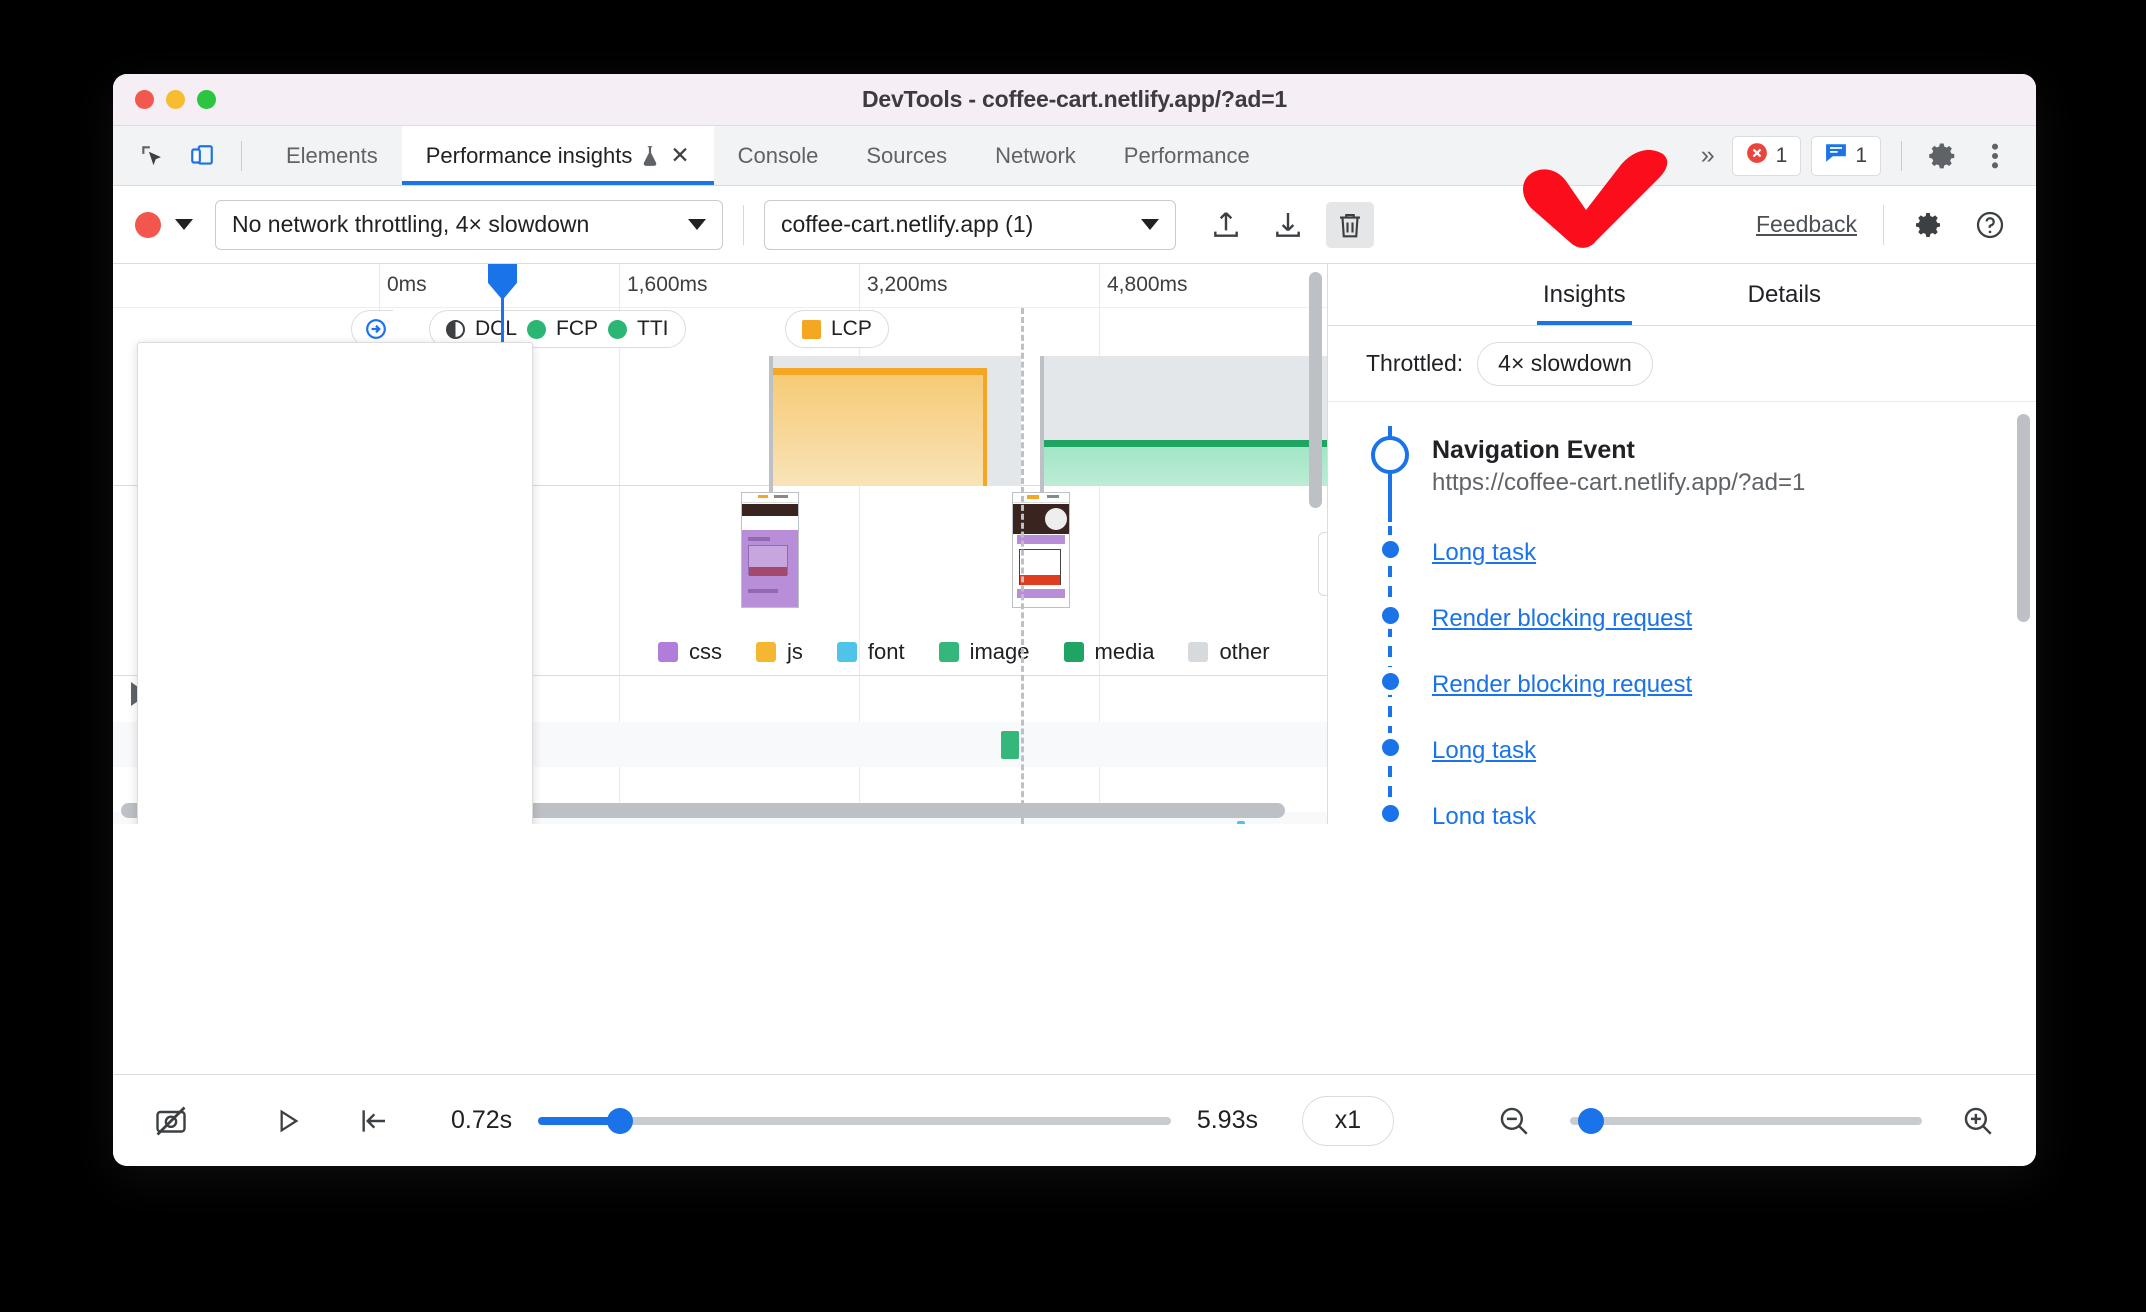 The image size is (2146, 1312). What do you see at coordinates (1746, 1120) in the screenshot?
I see `zoom-slider` at bounding box center [1746, 1120].